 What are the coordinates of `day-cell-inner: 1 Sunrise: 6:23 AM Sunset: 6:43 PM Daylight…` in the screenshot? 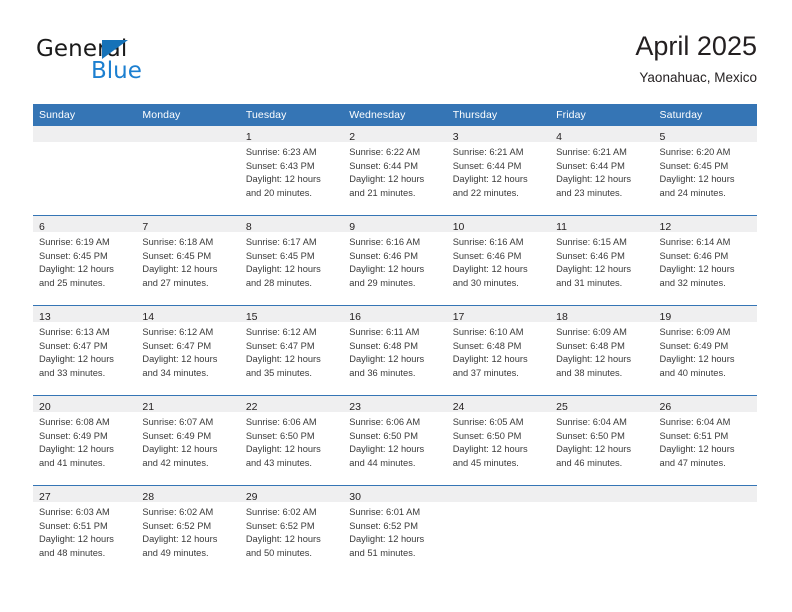 It's located at (291, 170).